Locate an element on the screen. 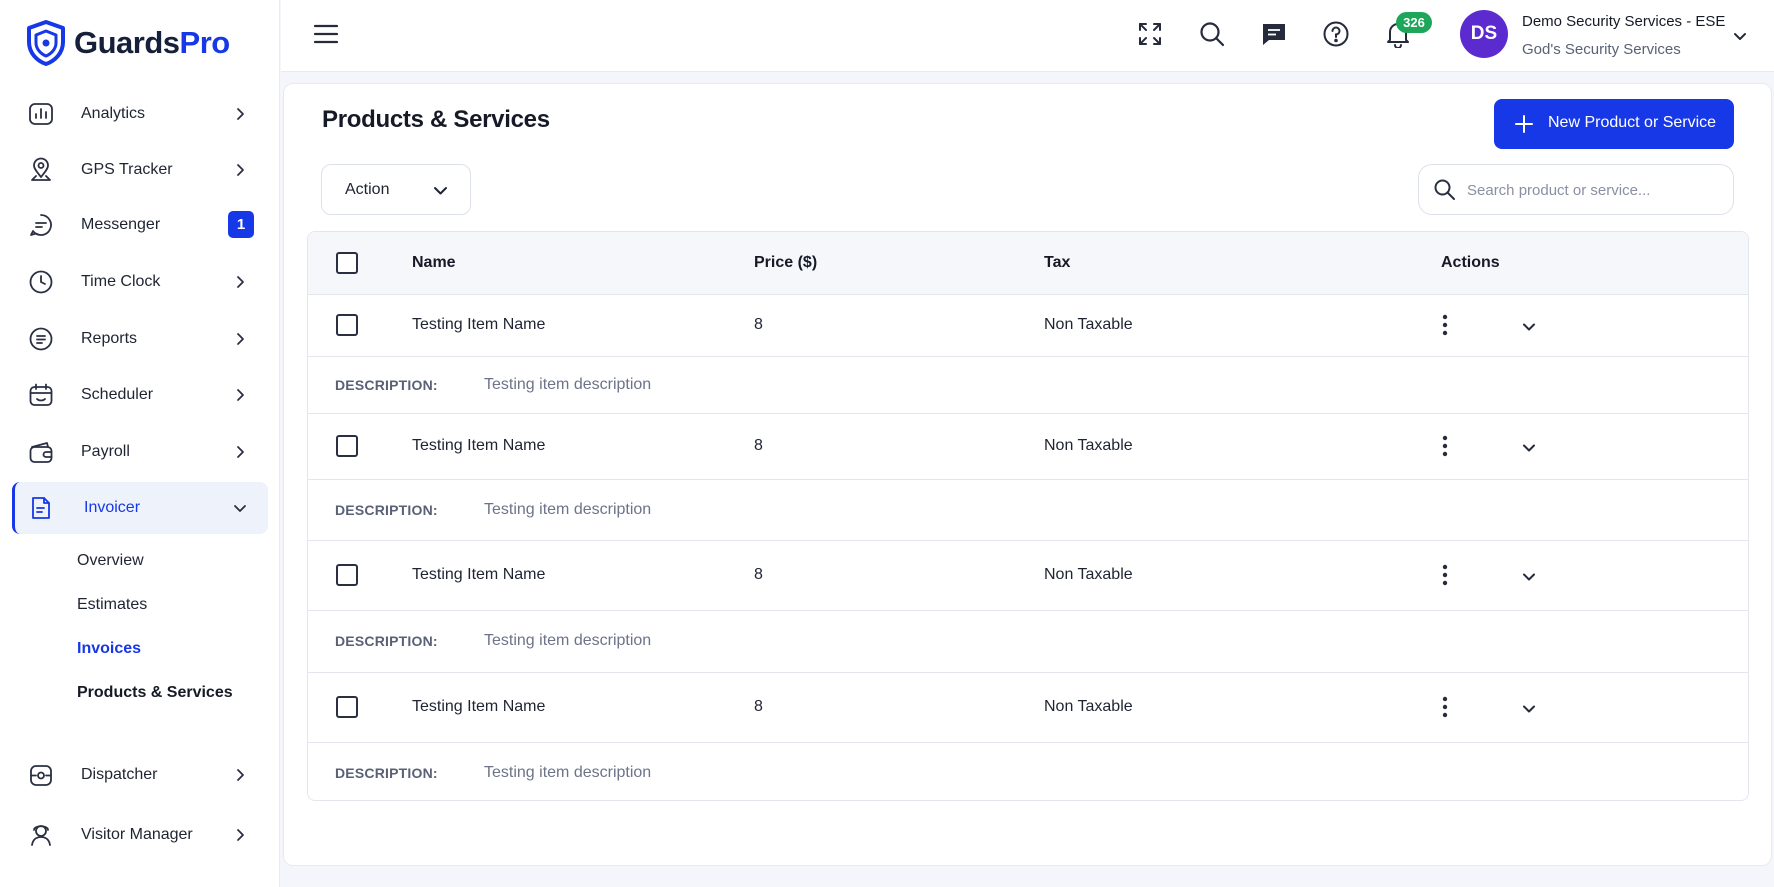 Image resolution: width=1774 pixels, height=887 pixels. sidebar-subitem-products-services: Products & Services is located at coordinates (155, 693).